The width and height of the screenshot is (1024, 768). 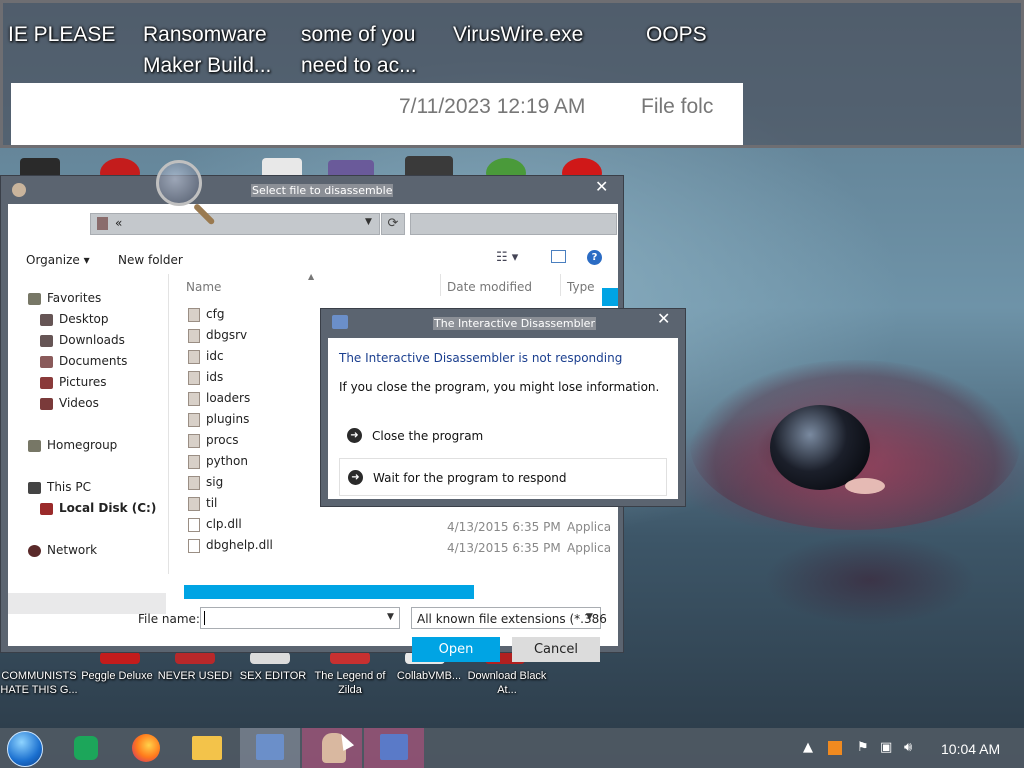 What do you see at coordinates (25, 749) in the screenshot?
I see `start-orb` at bounding box center [25, 749].